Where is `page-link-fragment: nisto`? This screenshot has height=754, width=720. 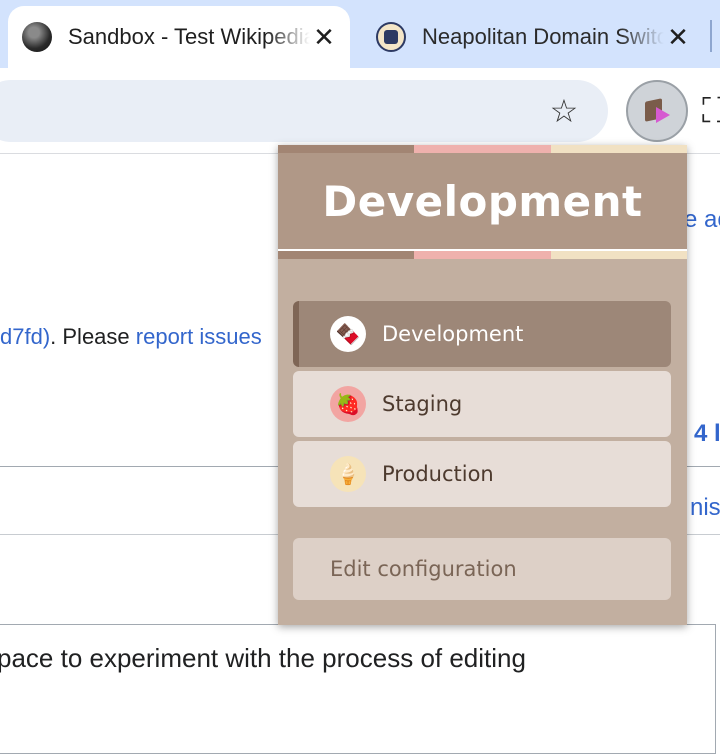 page-link-fragment: nisto is located at coordinates (705, 508).